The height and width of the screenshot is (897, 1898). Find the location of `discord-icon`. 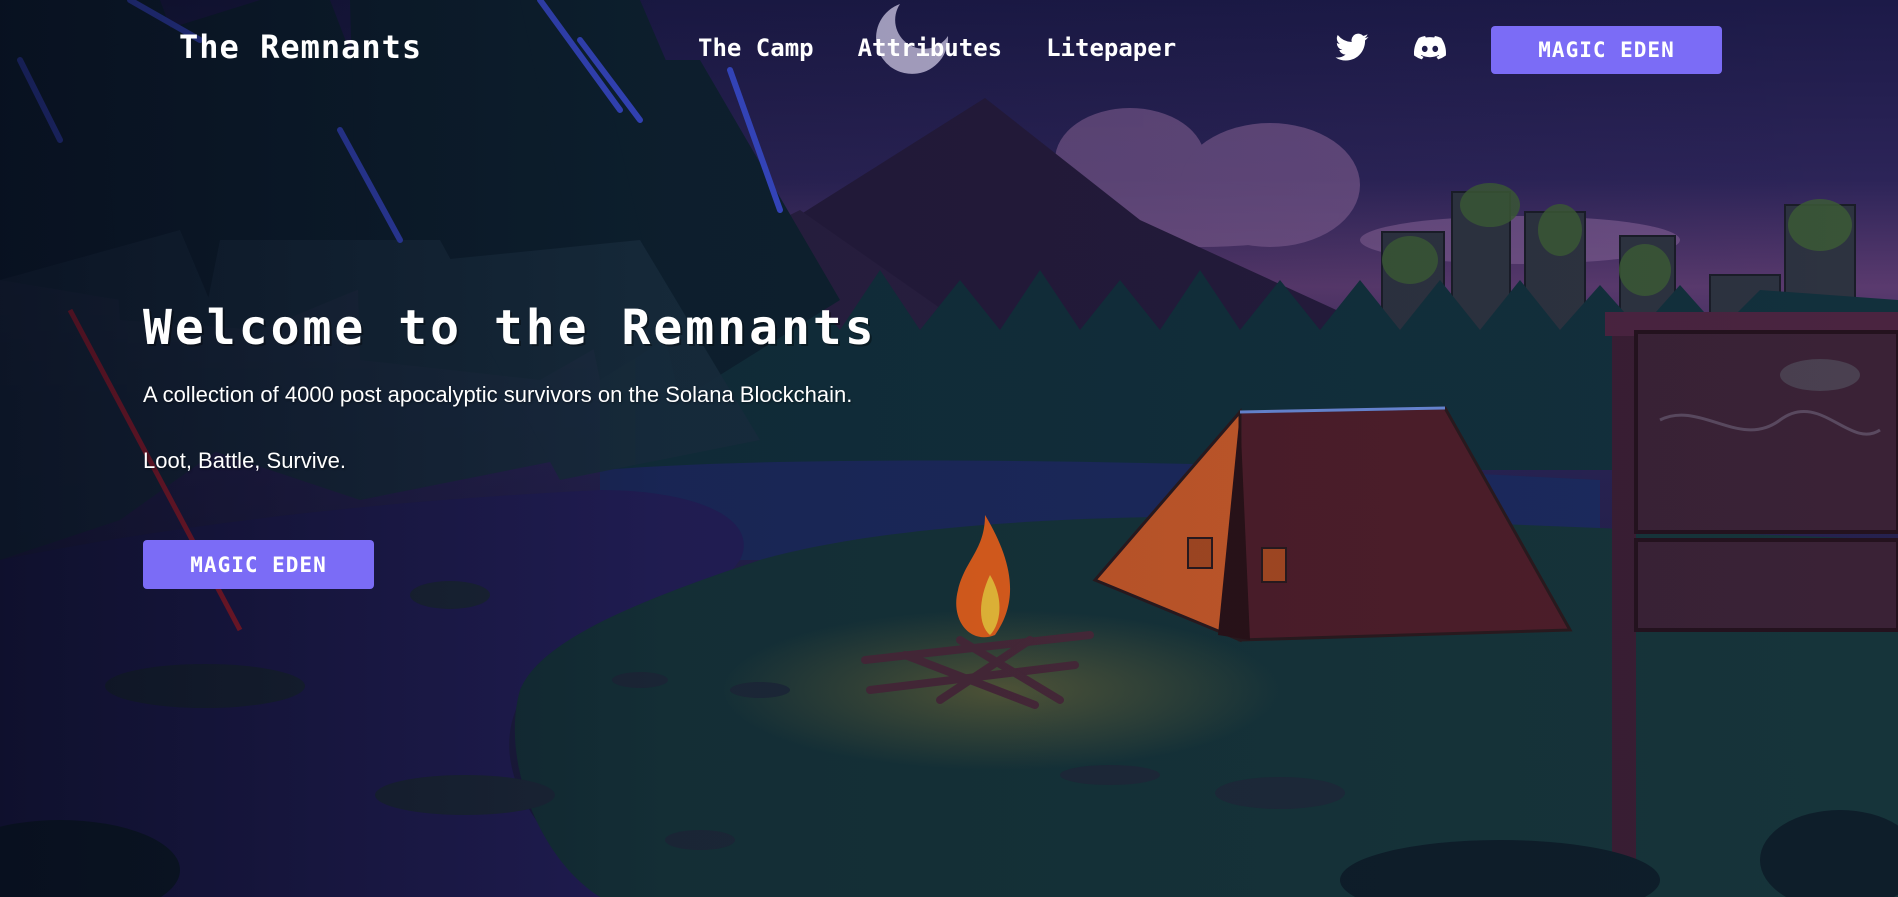

discord-icon is located at coordinates (1430, 48).